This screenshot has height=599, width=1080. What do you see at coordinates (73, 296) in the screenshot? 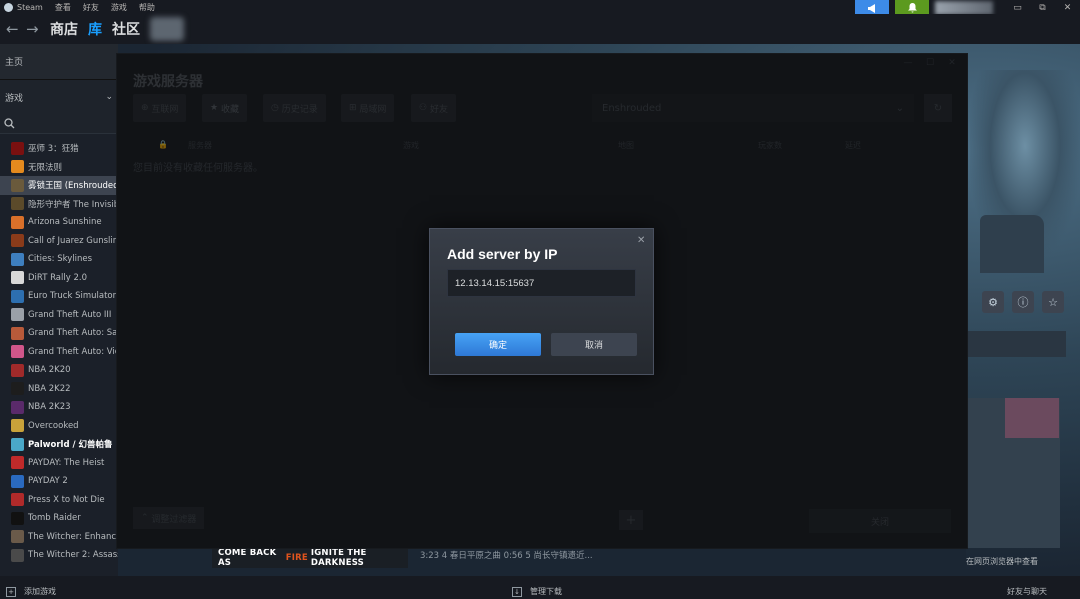
I see `game-title: Euro Truck Simulator 2` at bounding box center [73, 296].